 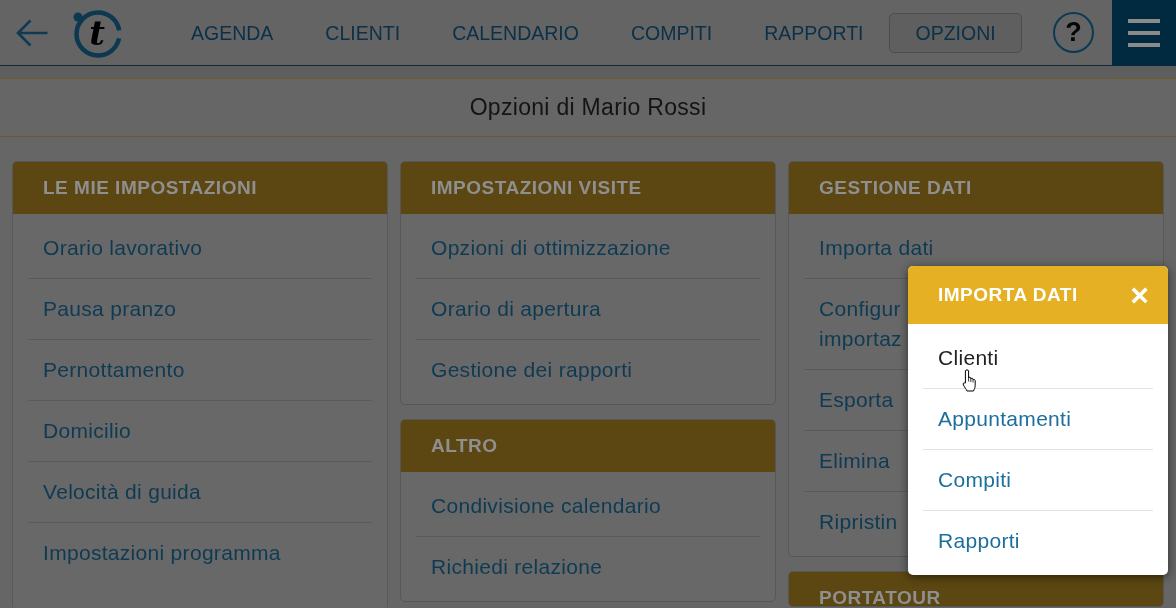 I want to click on nav-tab: CLIENTI, so click(x=363, y=32).